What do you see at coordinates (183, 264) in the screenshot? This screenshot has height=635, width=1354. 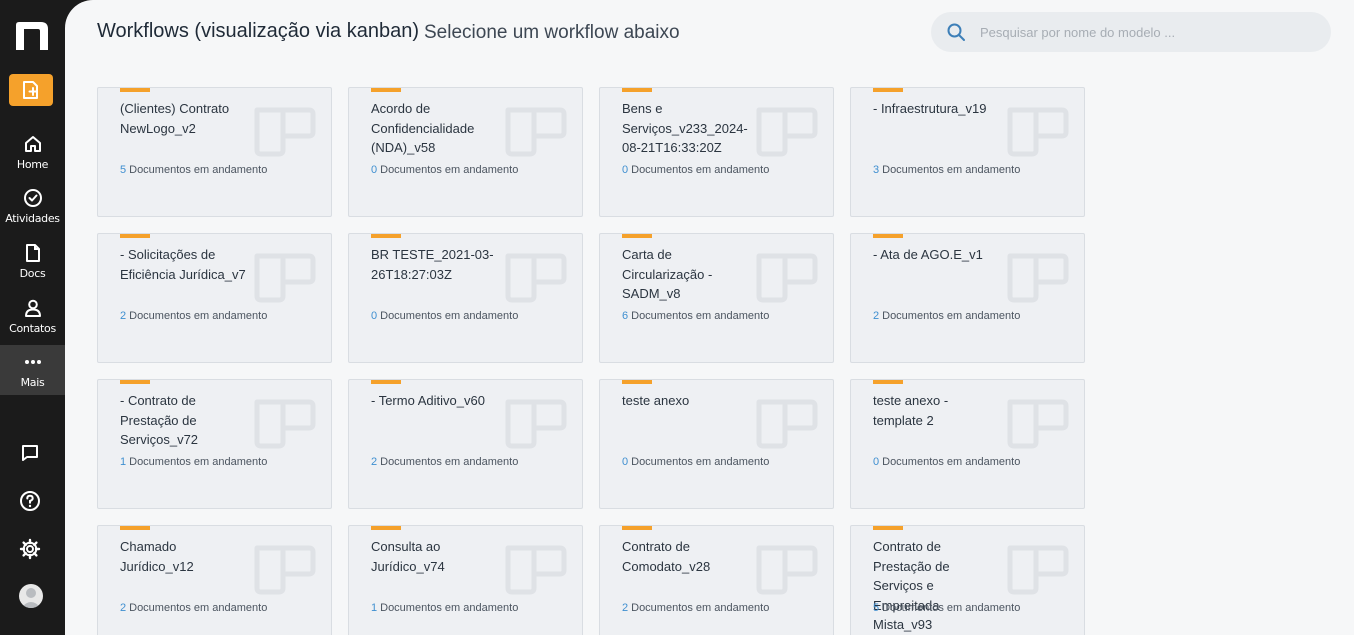 I see `workflow-title: - Solicitações de Eficiência Jurídica_v7` at bounding box center [183, 264].